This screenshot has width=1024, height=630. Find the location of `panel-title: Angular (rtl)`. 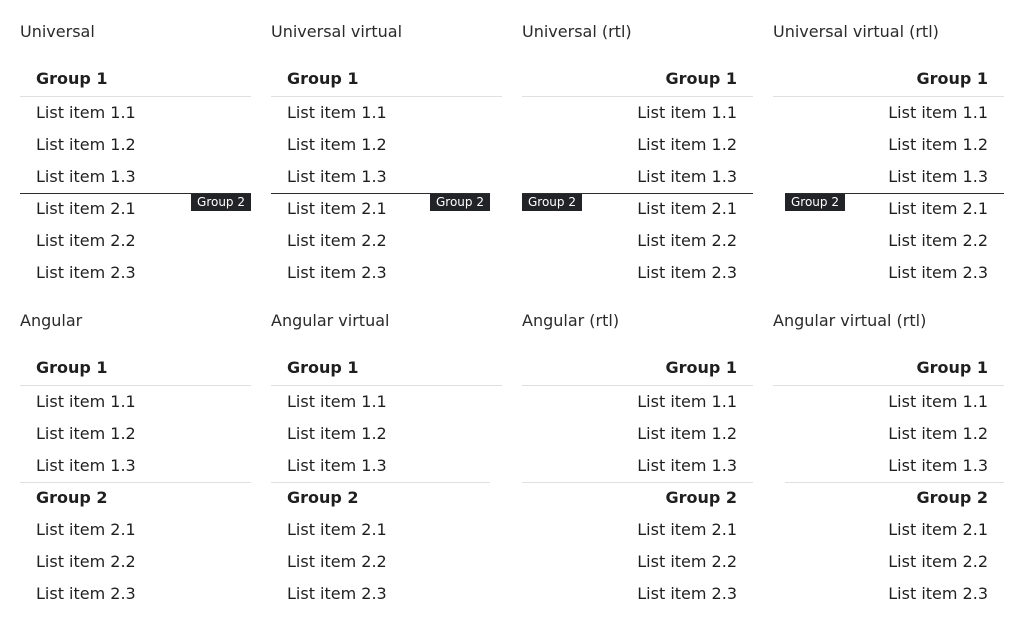

panel-title: Angular (rtl) is located at coordinates (571, 320).